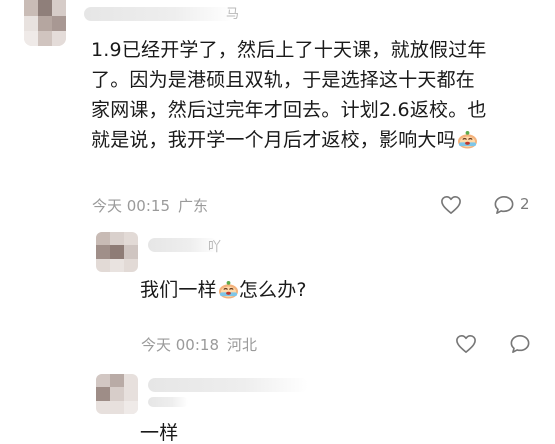 This screenshot has width=555, height=444. Describe the element at coordinates (289, 50) in the screenshot. I see `comment-line: 1.9已经开学了，然后上了十天课，就放假过年` at that location.